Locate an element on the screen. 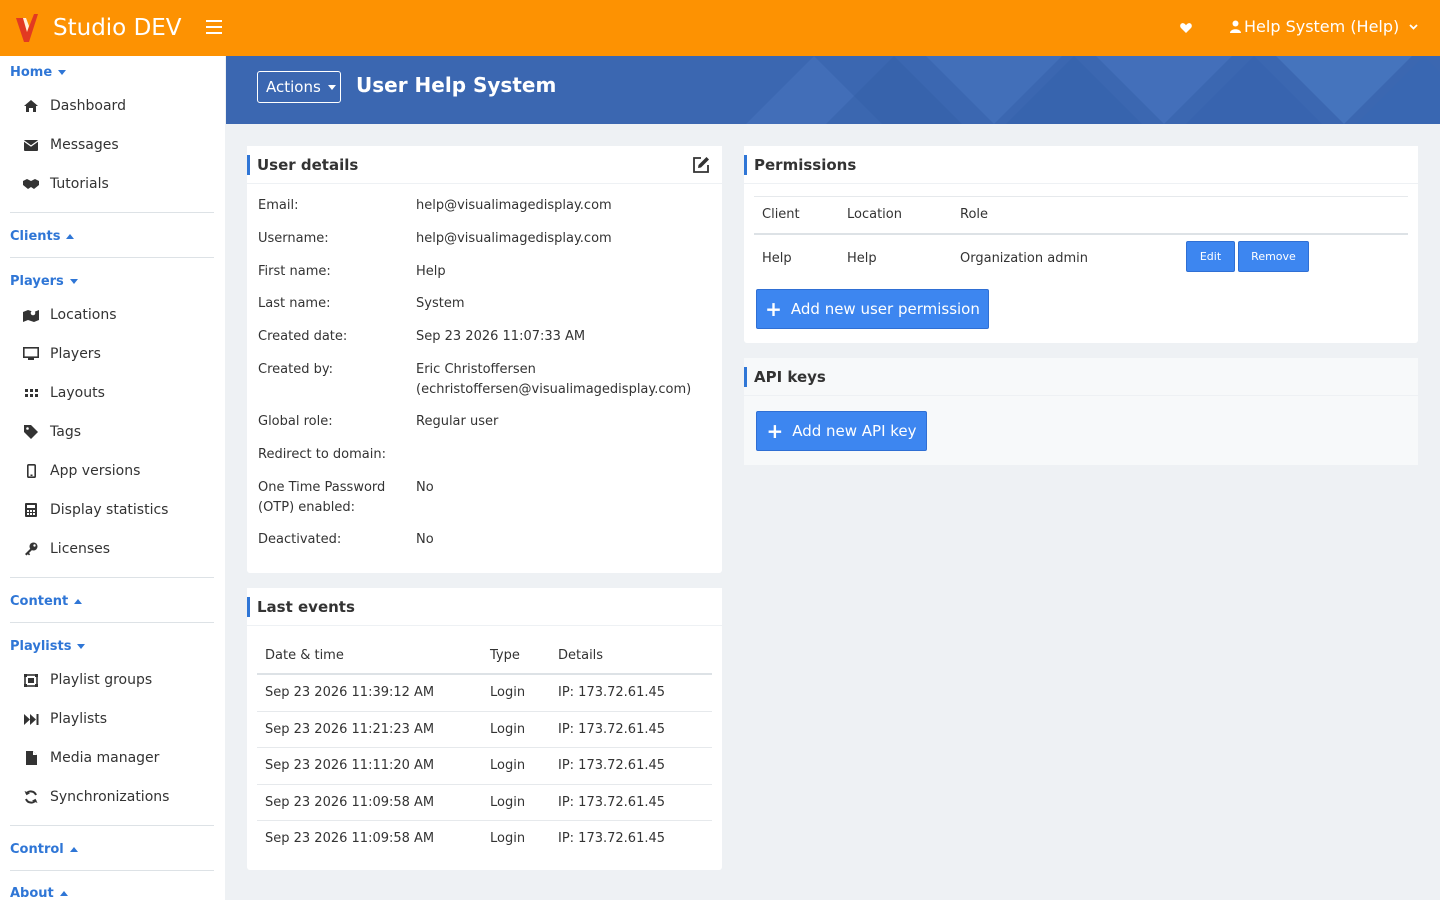  sidebar-item-licenses: Licenses is located at coordinates (117, 549).